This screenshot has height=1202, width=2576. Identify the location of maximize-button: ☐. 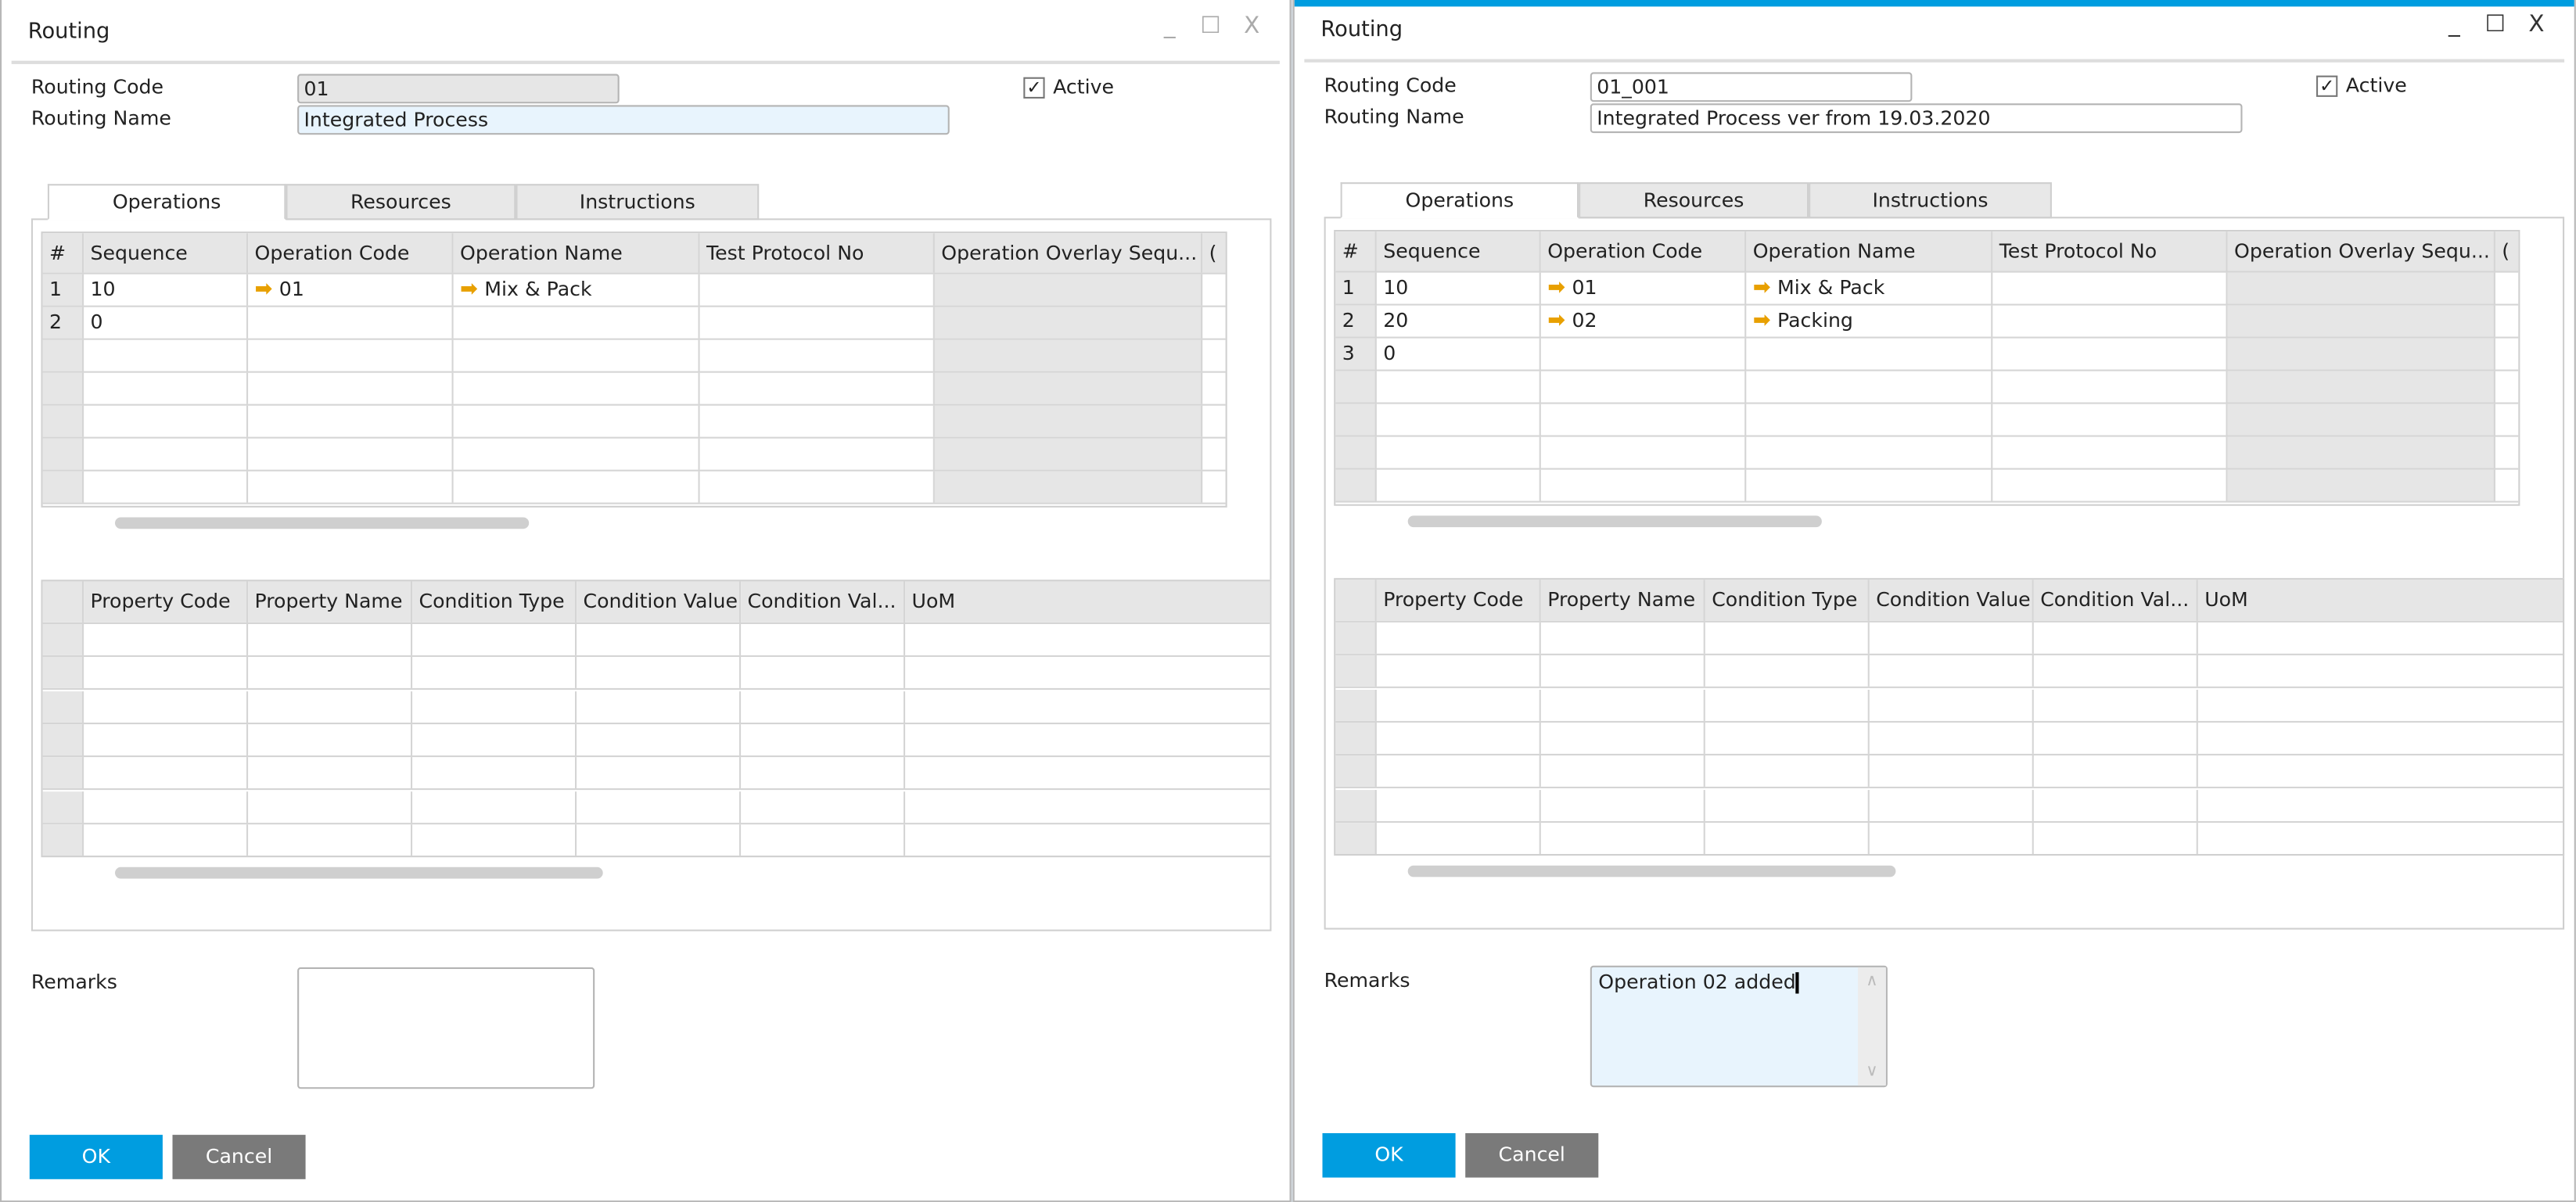
(1211, 26).